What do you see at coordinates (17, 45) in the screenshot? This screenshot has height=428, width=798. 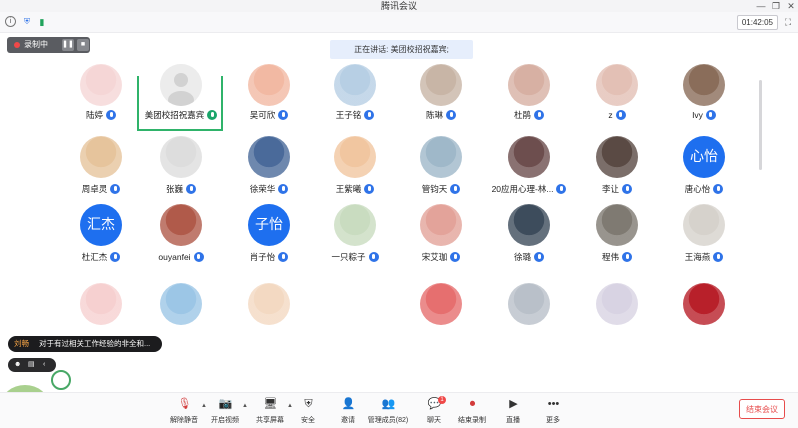 I see `record-dot-icon` at bounding box center [17, 45].